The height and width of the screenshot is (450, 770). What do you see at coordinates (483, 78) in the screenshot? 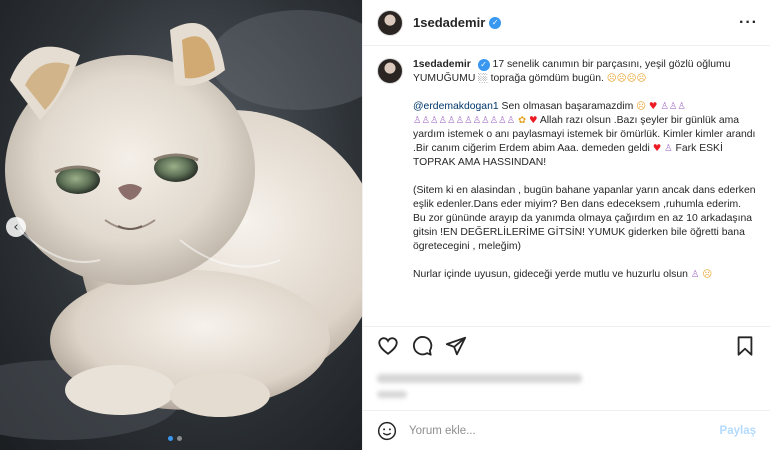
I see `emoji-icon: 🏼` at bounding box center [483, 78].